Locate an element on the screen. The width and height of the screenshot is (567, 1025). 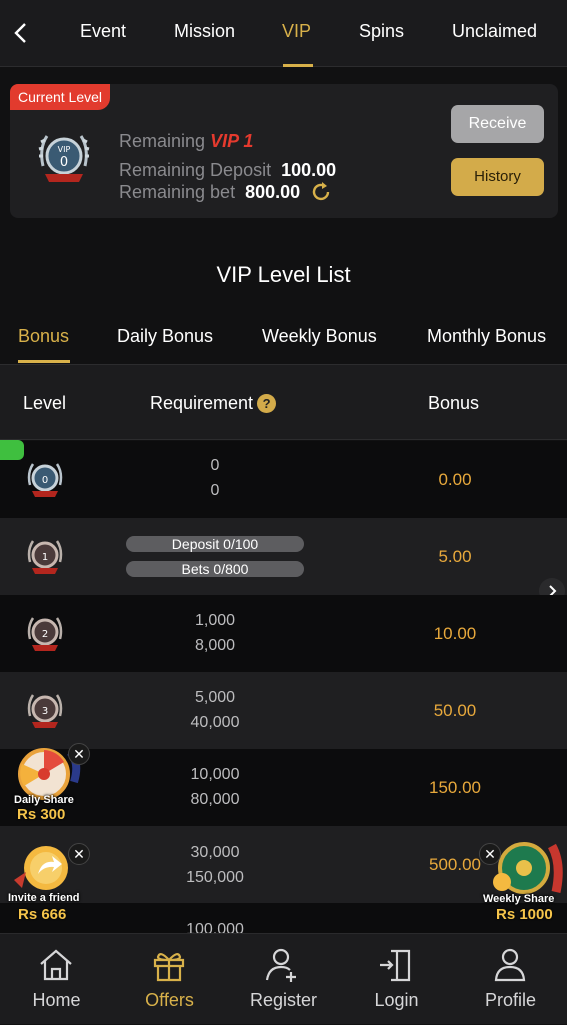
subtab-monthly-bonus: Monthly Bonus is located at coordinates (486, 336).